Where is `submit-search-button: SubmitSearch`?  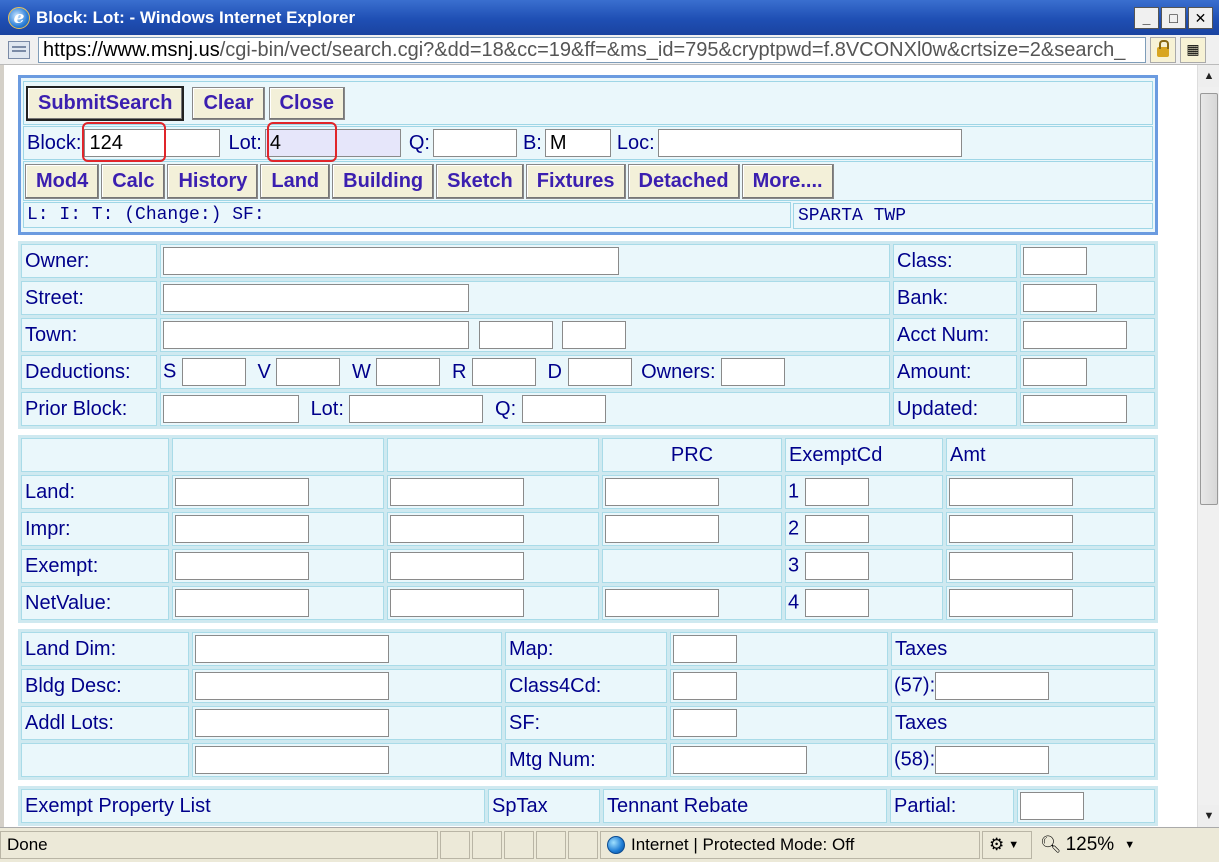
submit-search-button: SubmitSearch is located at coordinates (105, 103).